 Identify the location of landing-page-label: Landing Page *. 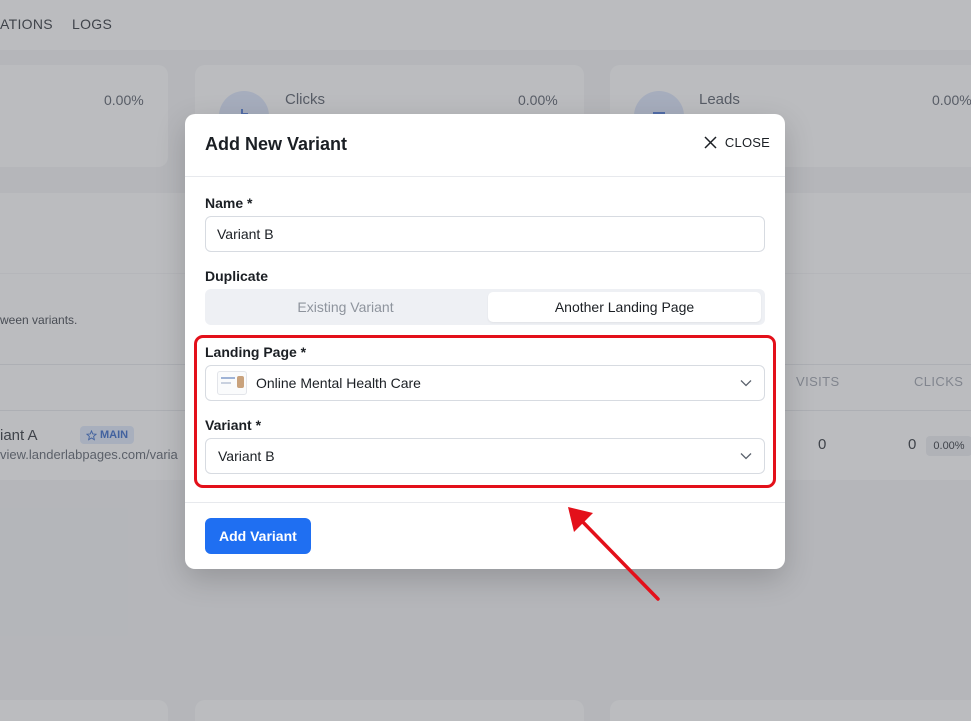
(256, 352).